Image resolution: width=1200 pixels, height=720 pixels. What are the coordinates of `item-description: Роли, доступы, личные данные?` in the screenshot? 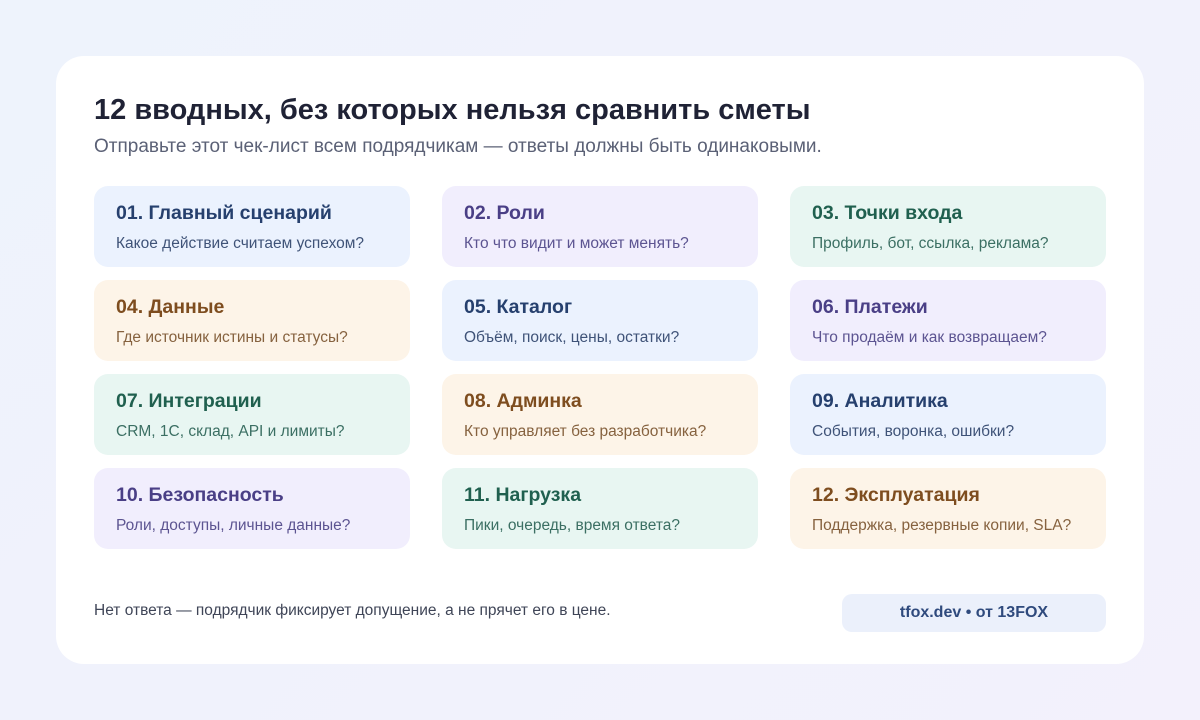 It's located at (233, 525).